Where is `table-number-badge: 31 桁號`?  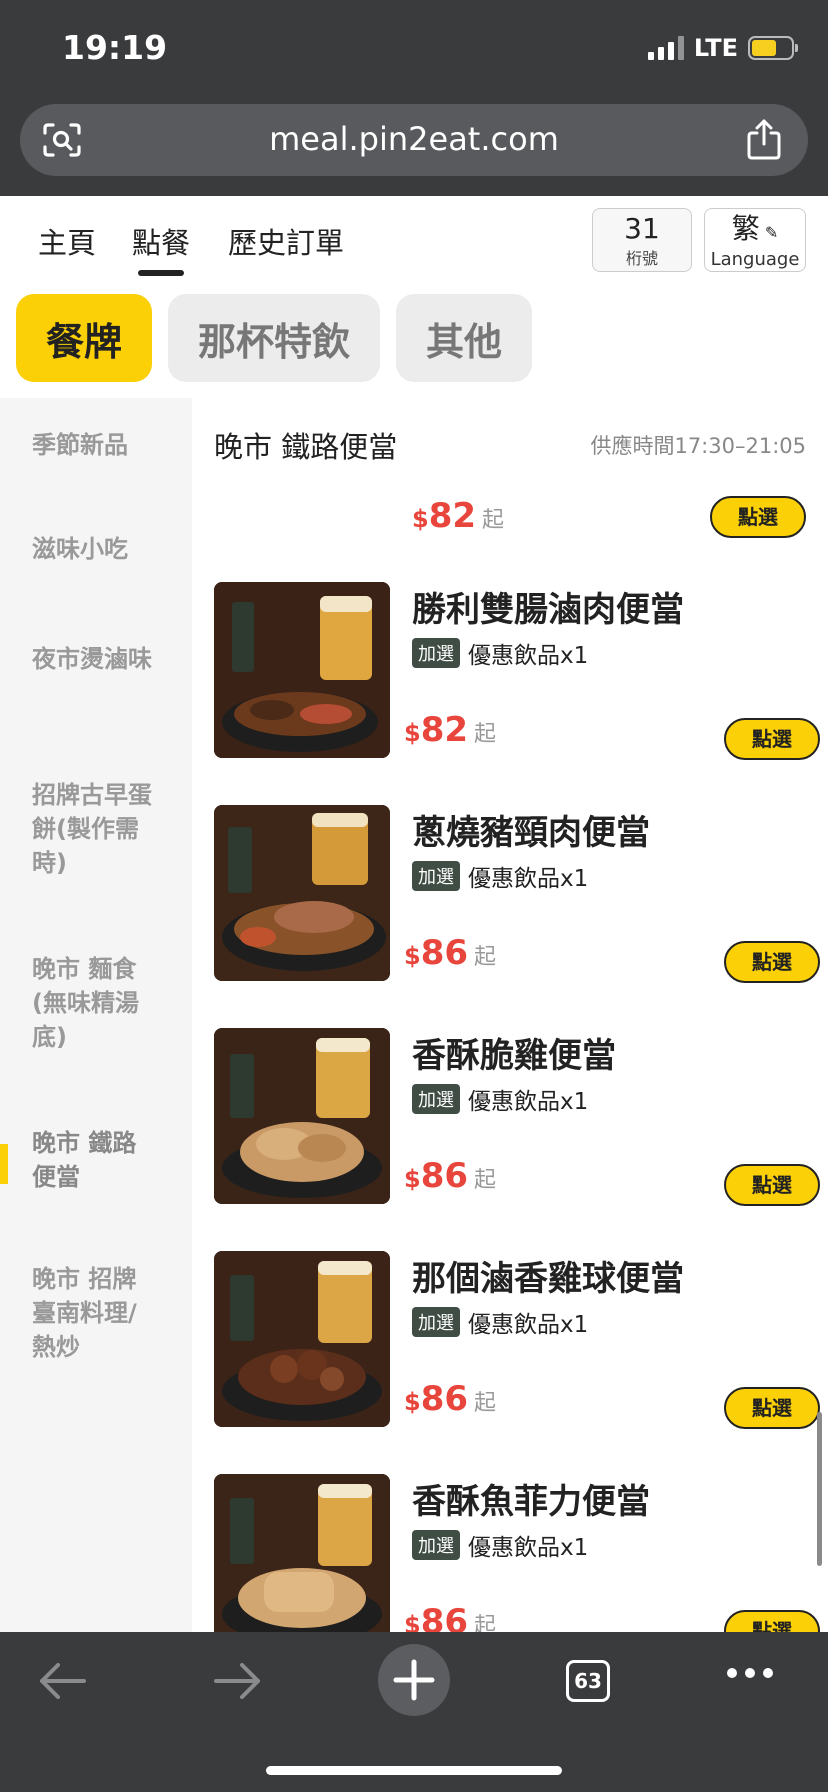 table-number-badge: 31 桁號 is located at coordinates (642, 240).